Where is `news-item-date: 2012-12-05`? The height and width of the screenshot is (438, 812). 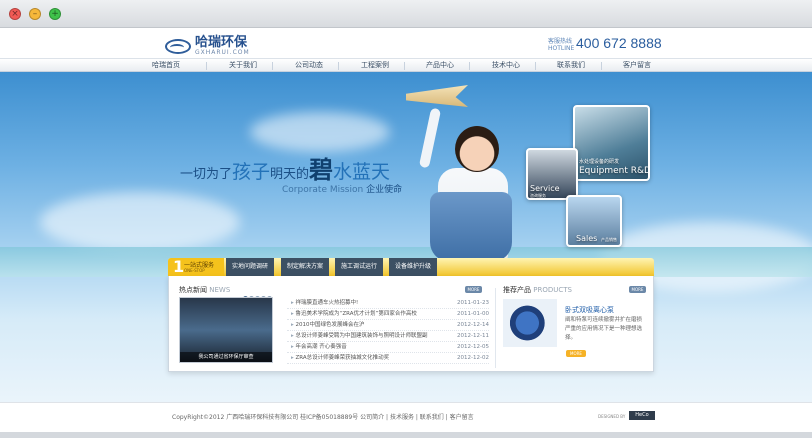
news-item-date: 2012-12-05 is located at coordinates (473, 347).